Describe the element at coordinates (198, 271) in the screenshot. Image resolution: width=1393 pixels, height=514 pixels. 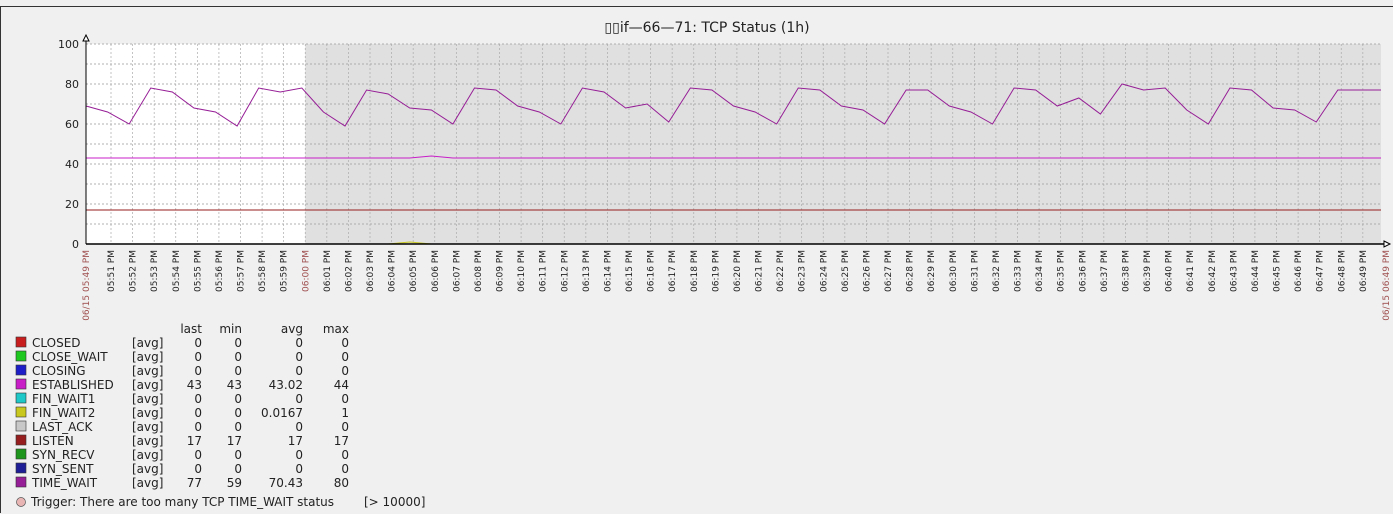
I see `x-tick-label: 05:55 PM` at that location.